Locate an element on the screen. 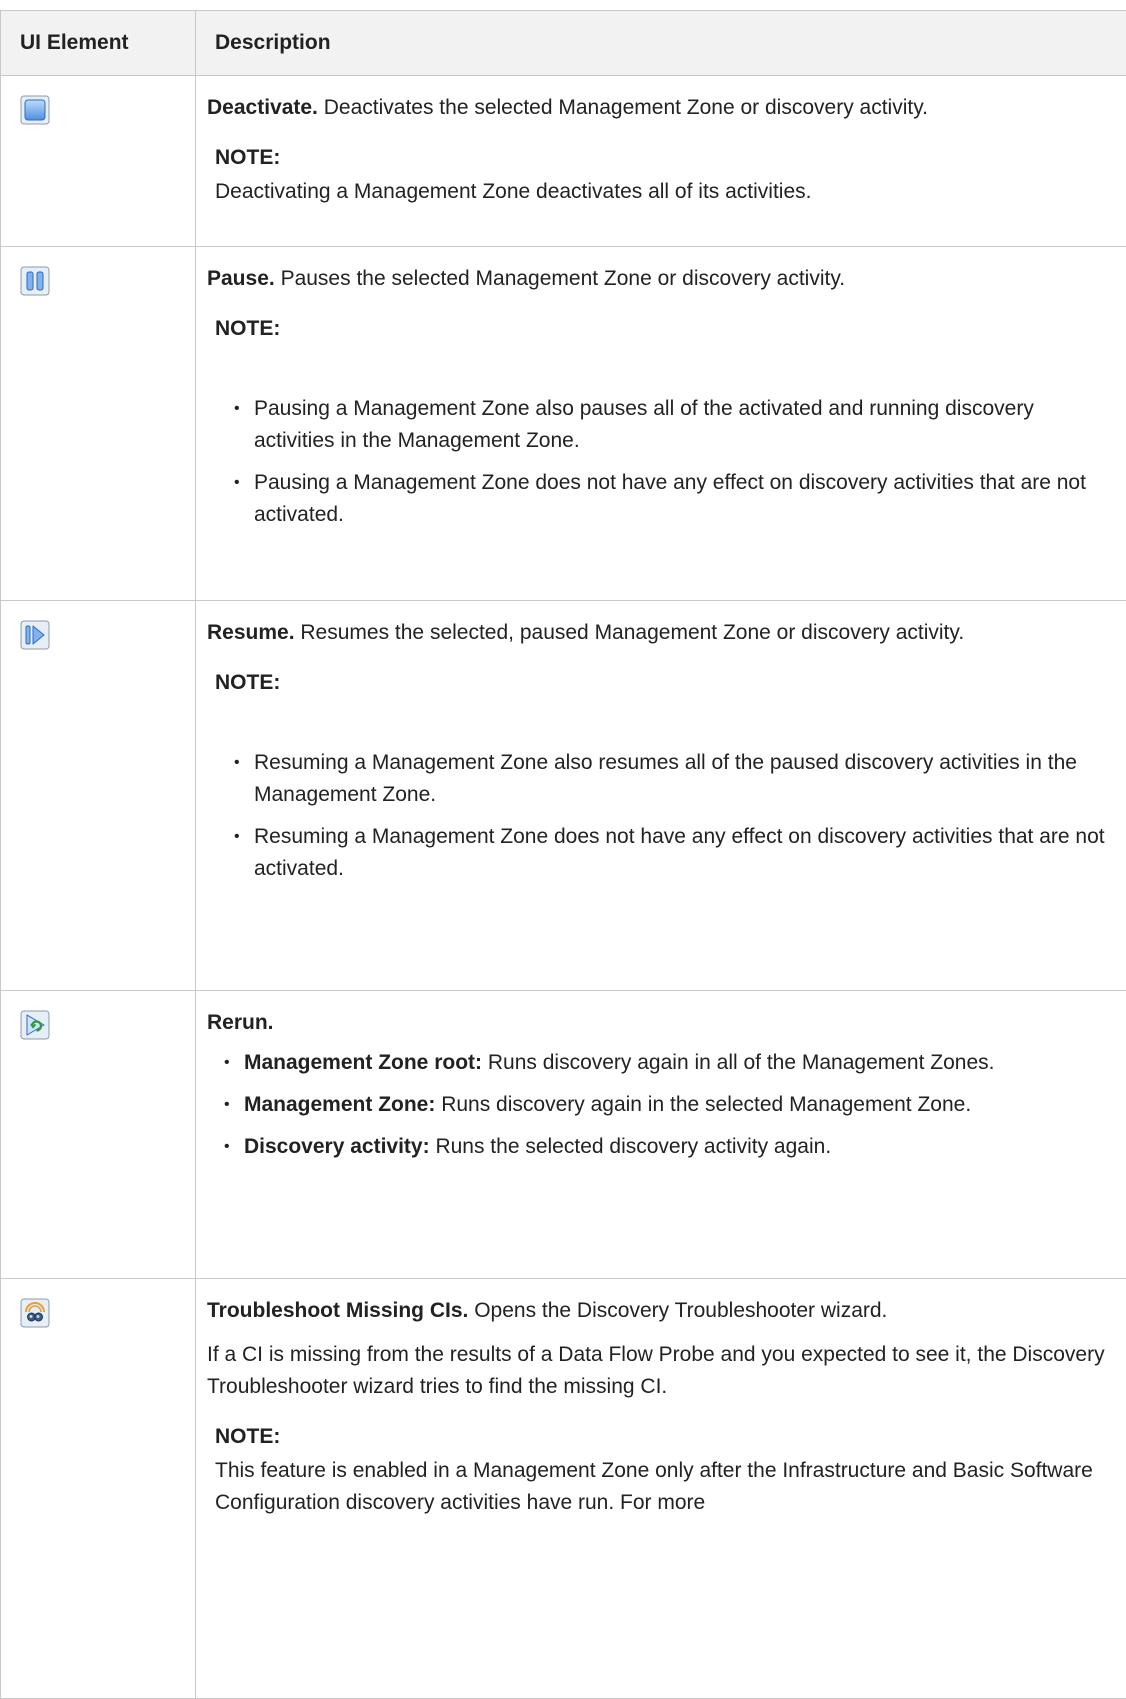 The width and height of the screenshot is (1126, 1699). rerun-icon is located at coordinates (35, 1025).